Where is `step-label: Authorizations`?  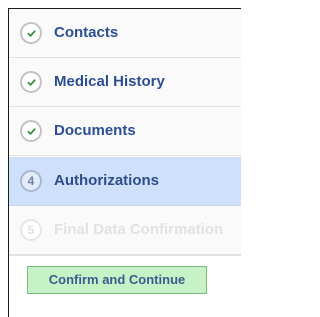
step-label: Authorizations is located at coordinates (106, 180).